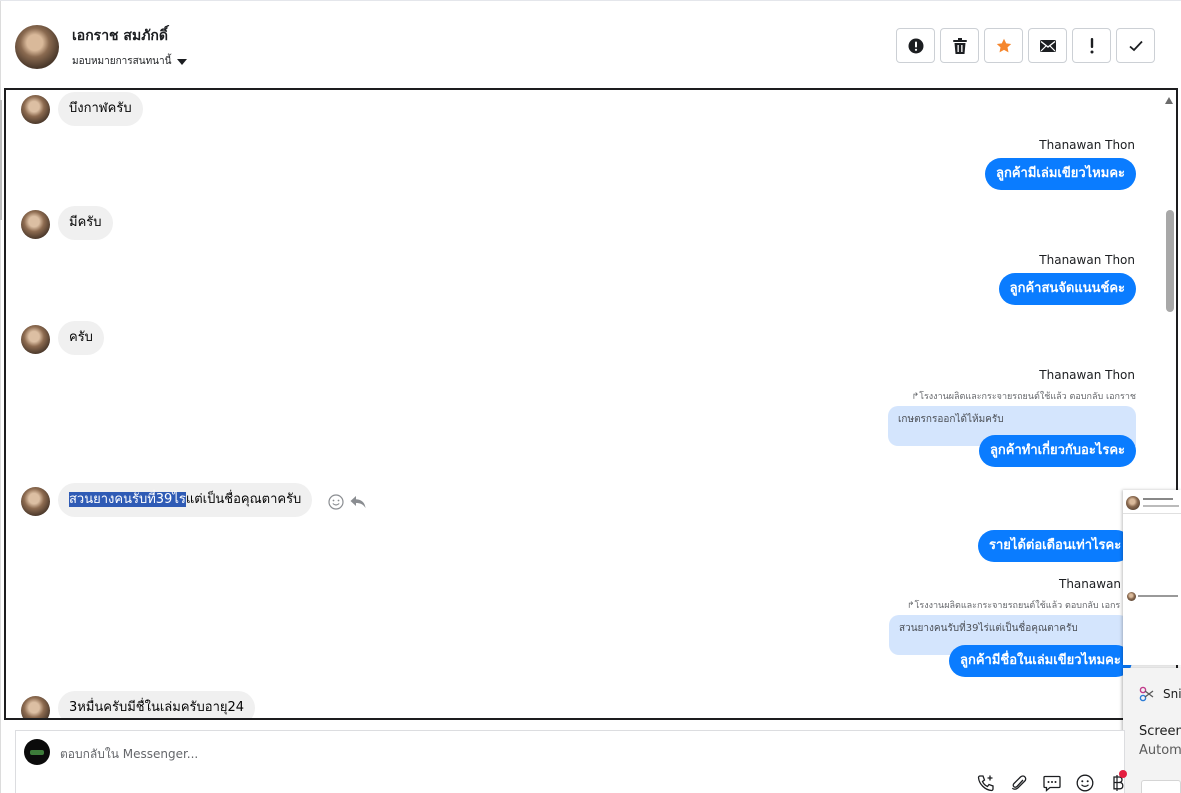  What do you see at coordinates (1123, 774) in the screenshot?
I see `notification-dot` at bounding box center [1123, 774].